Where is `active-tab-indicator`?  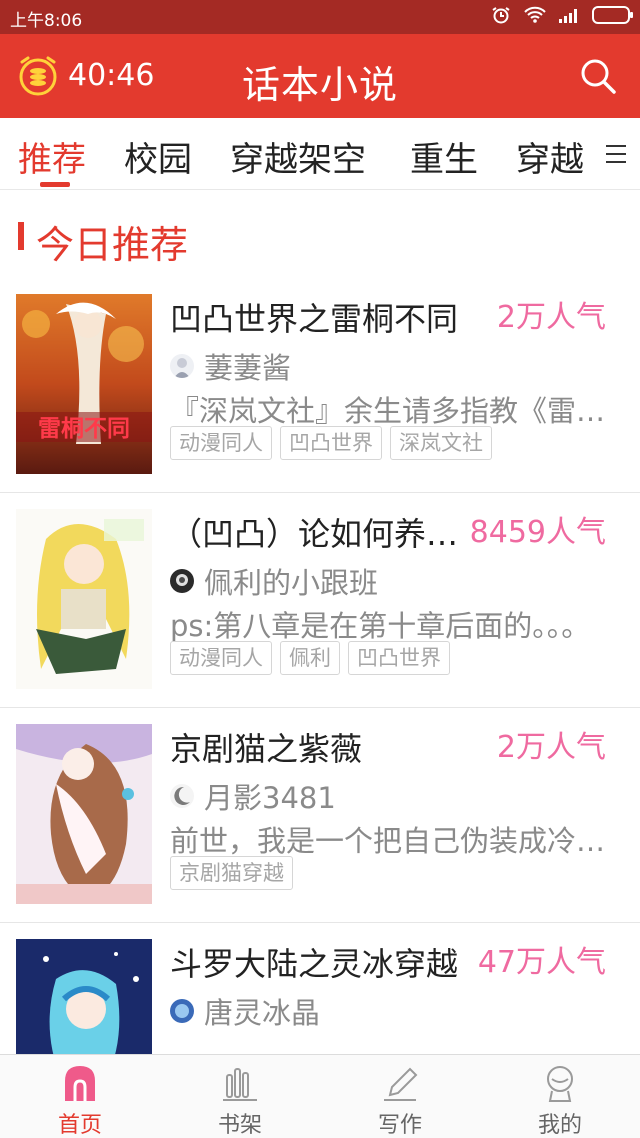
active-tab-indicator is located at coordinates (55, 184).